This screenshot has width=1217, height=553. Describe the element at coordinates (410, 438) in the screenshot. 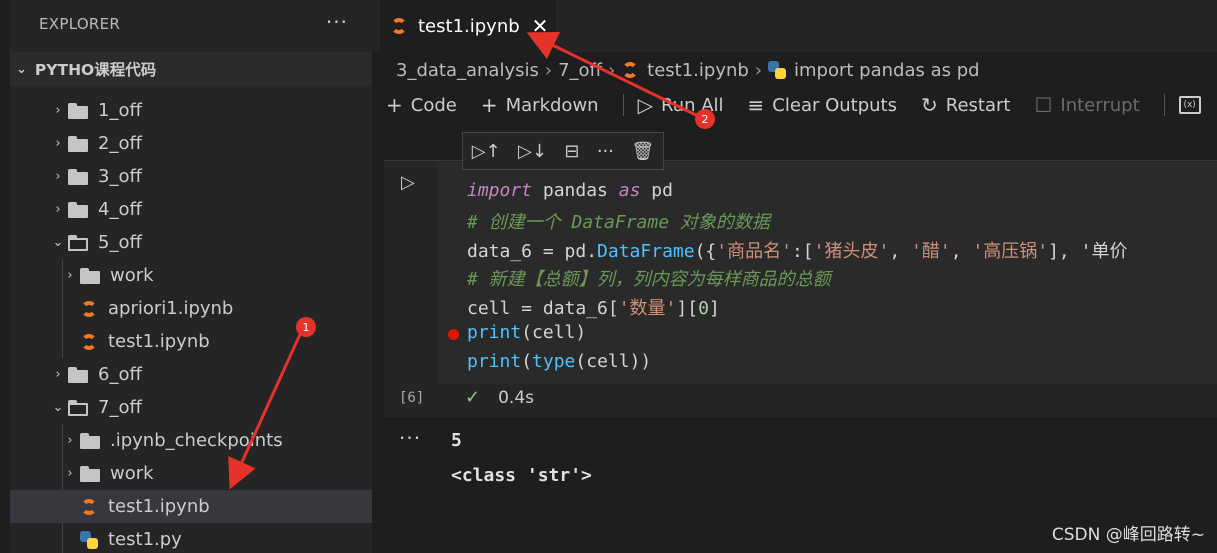

I see `output-more-icon: ···` at that location.